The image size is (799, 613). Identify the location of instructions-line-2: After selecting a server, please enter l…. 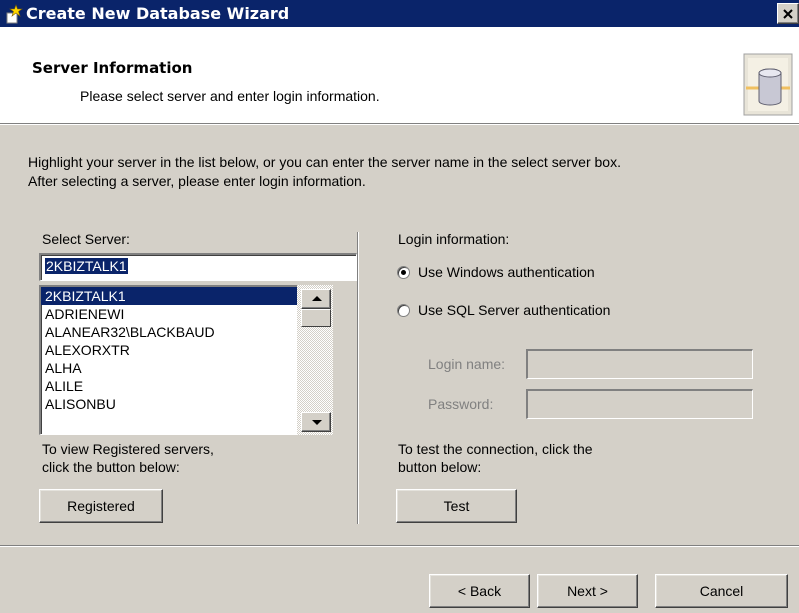
(197, 181).